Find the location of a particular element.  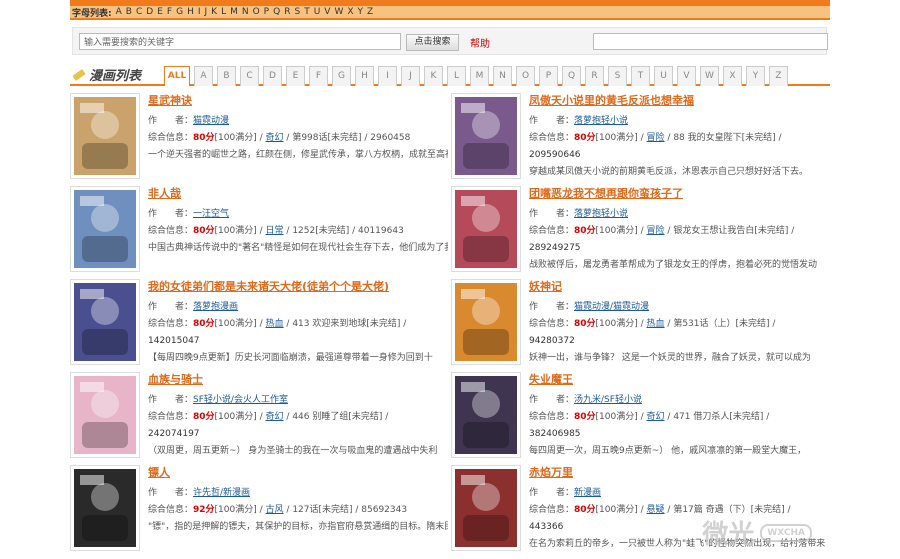

comic-title-link: 失业魔王 is located at coordinates (679, 382).